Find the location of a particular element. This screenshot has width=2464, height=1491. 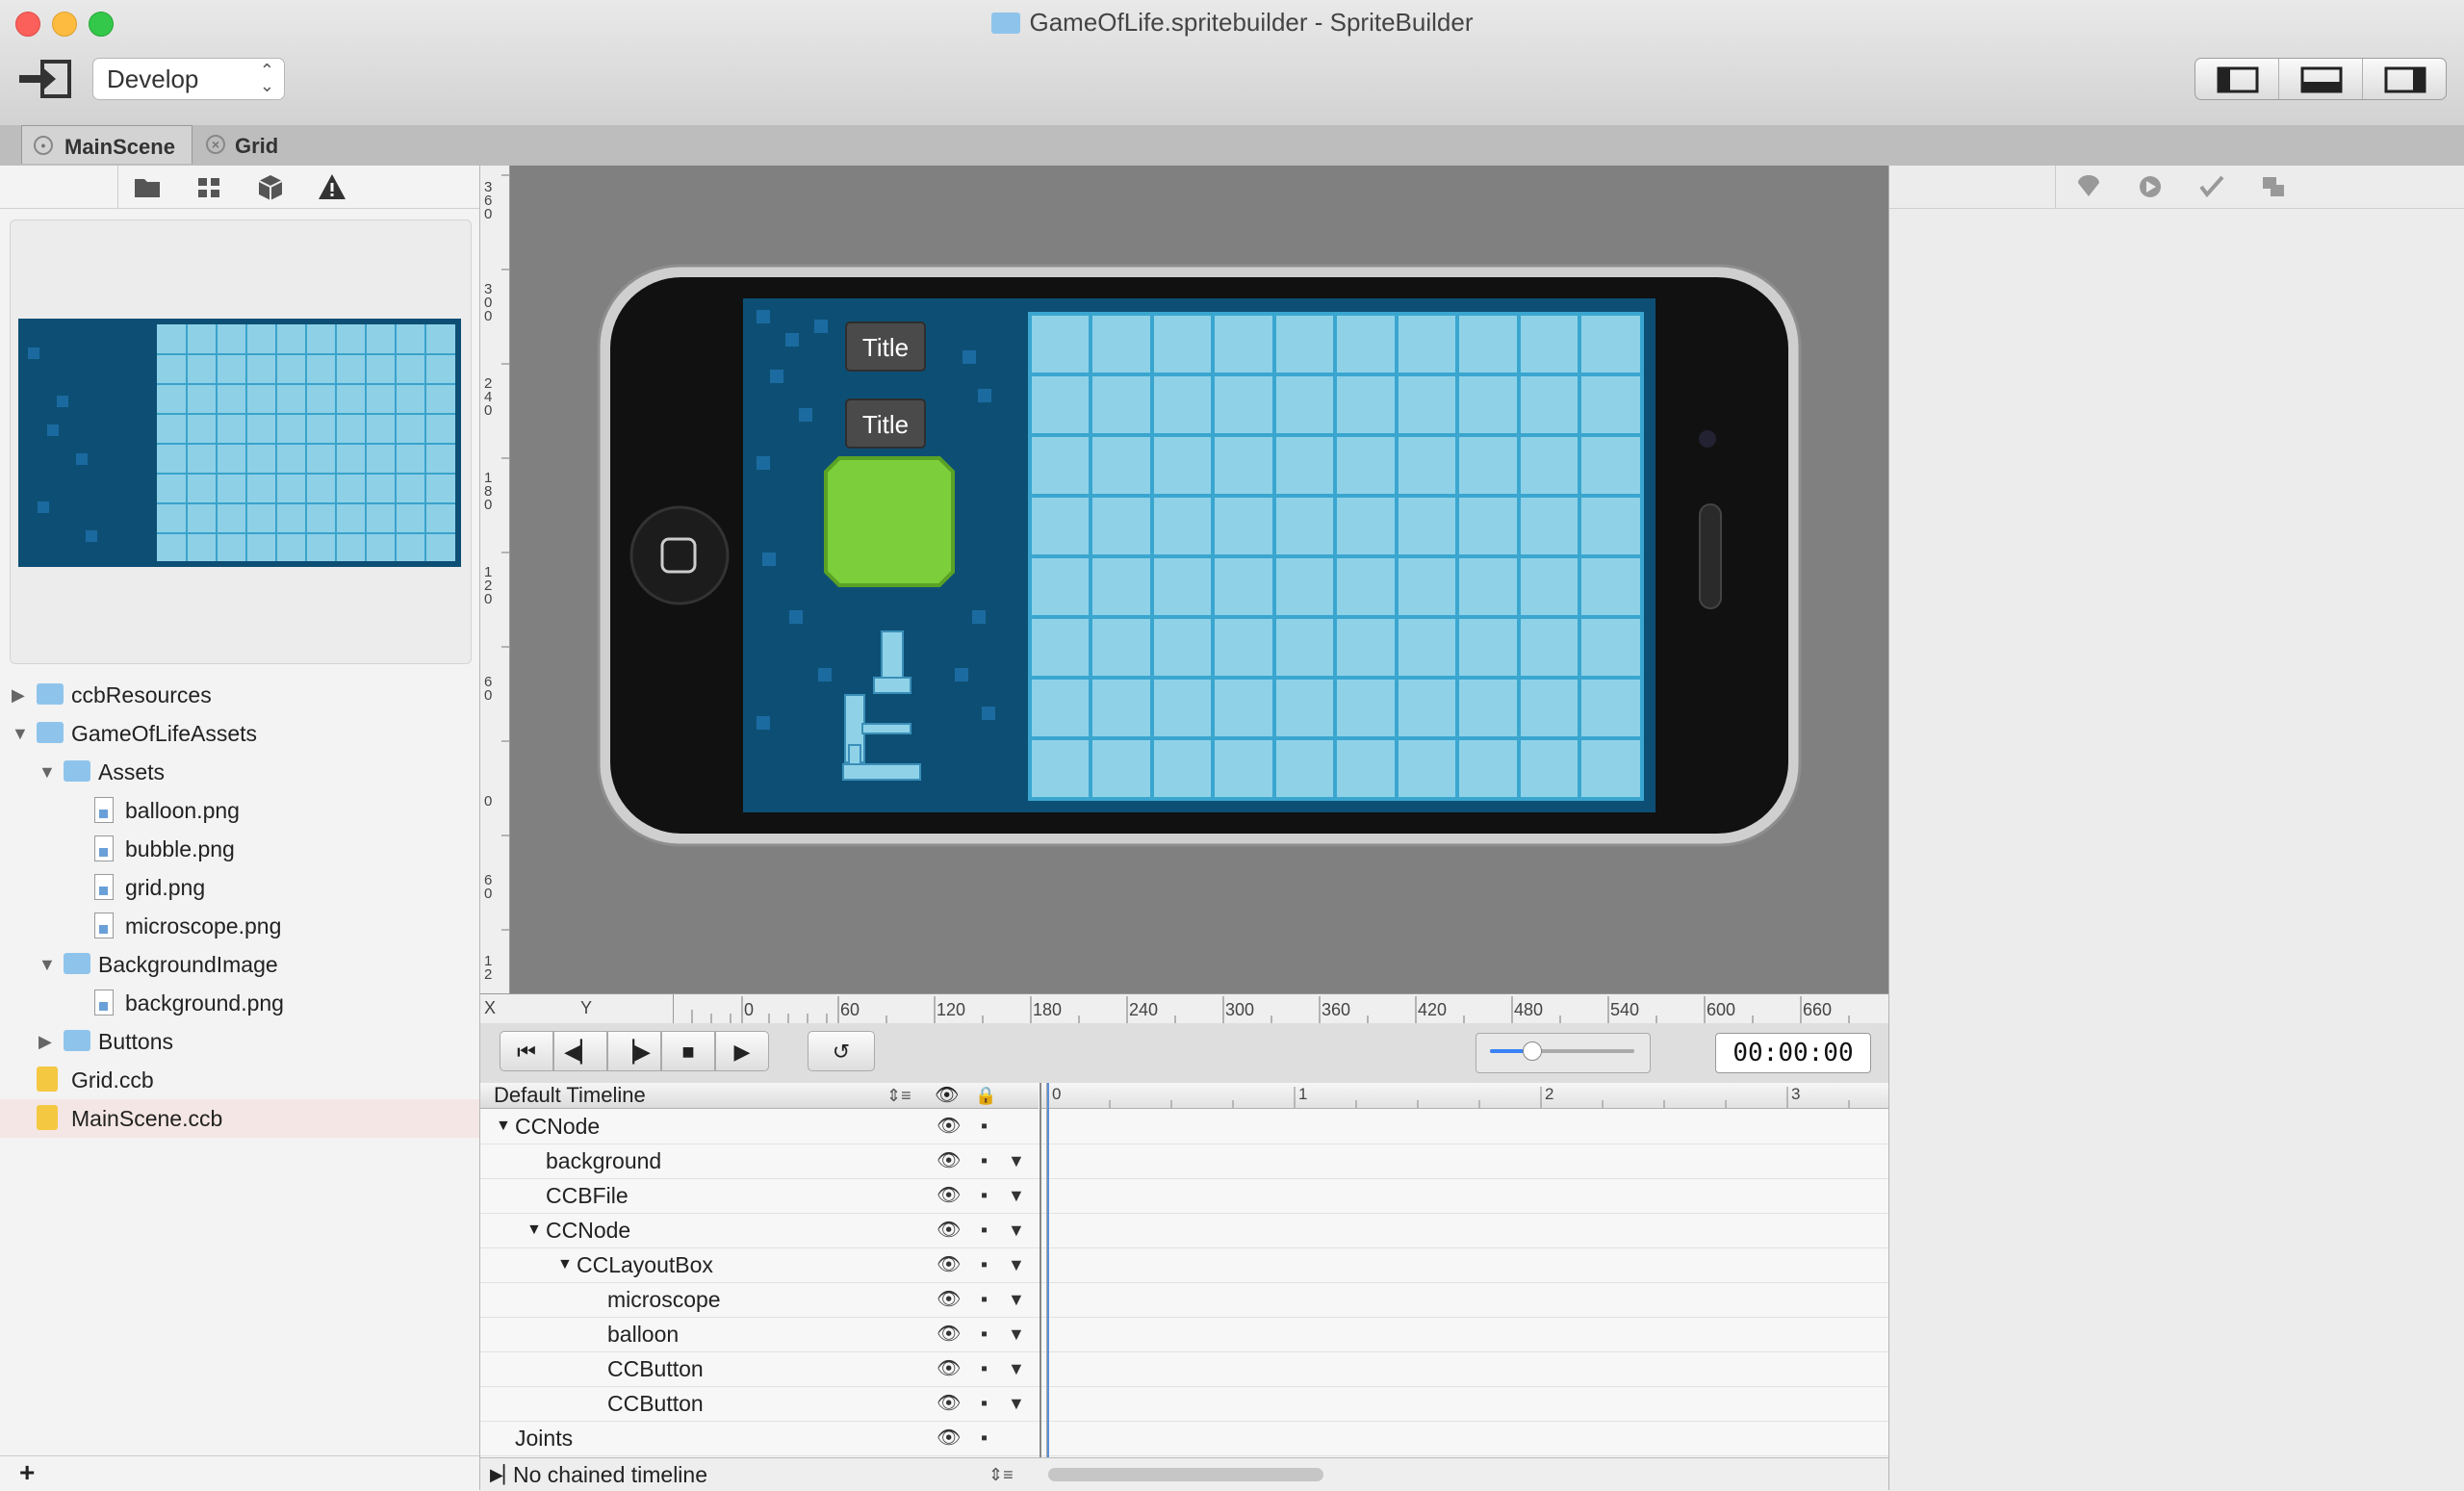

timeline-row: balloon 👁 ▪ ▼ is located at coordinates (1184, 1334).